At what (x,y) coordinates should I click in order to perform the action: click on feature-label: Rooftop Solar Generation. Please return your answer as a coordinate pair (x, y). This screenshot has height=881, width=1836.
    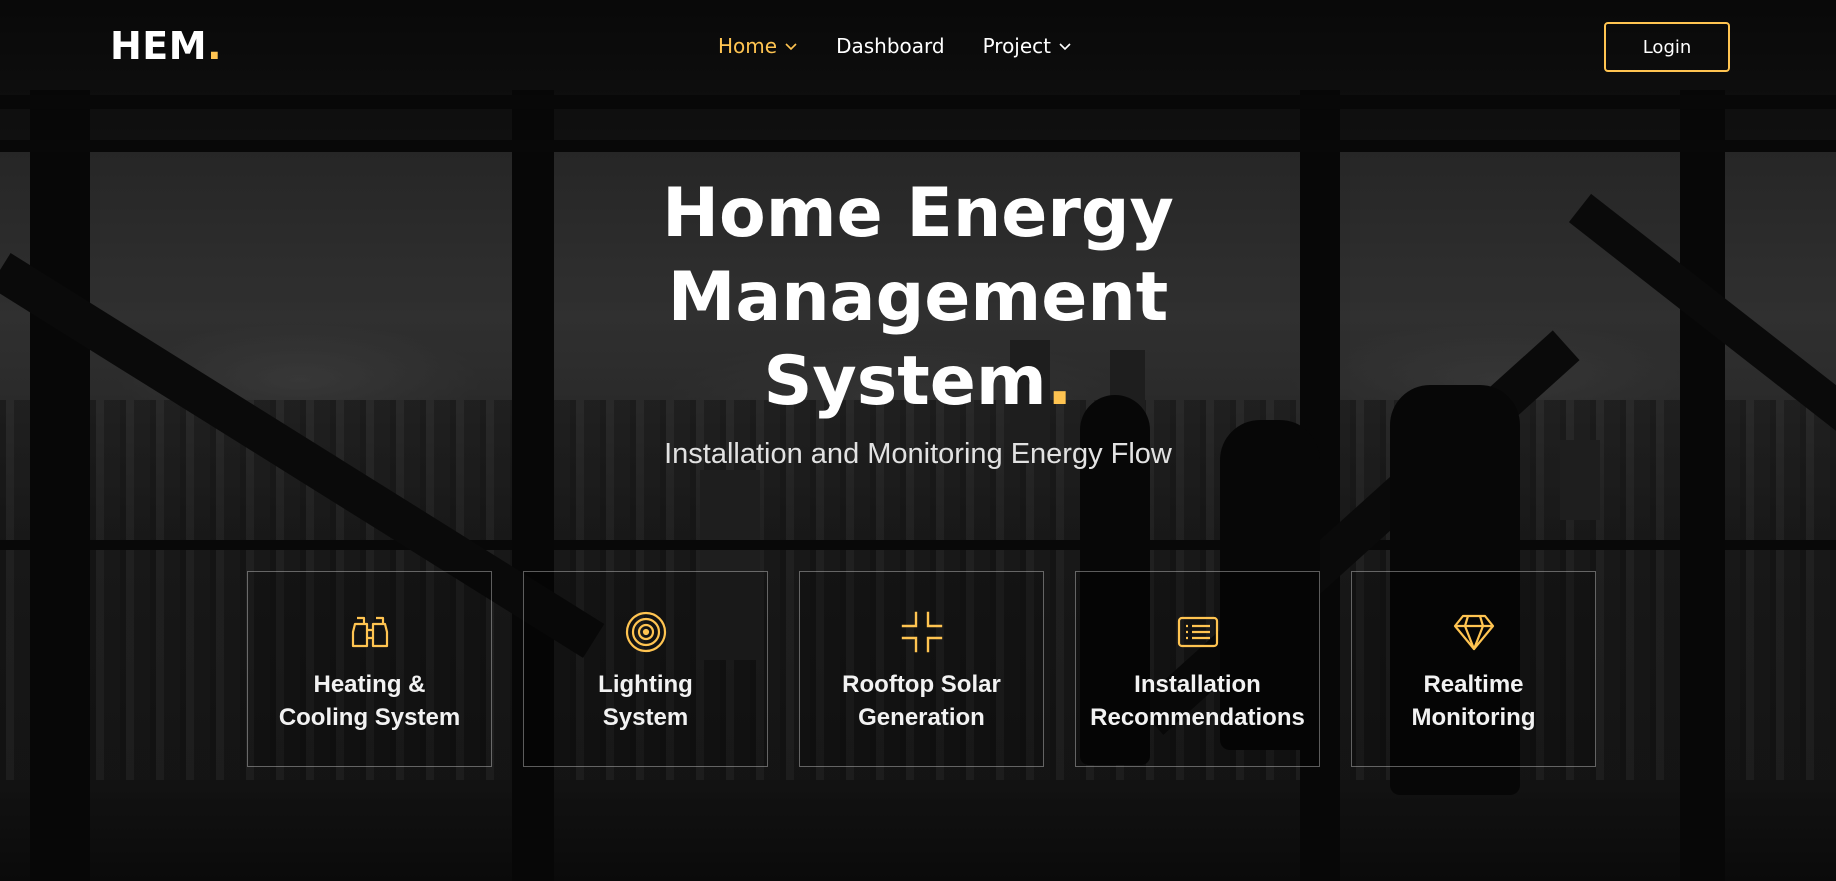
    Looking at the image, I should click on (921, 701).